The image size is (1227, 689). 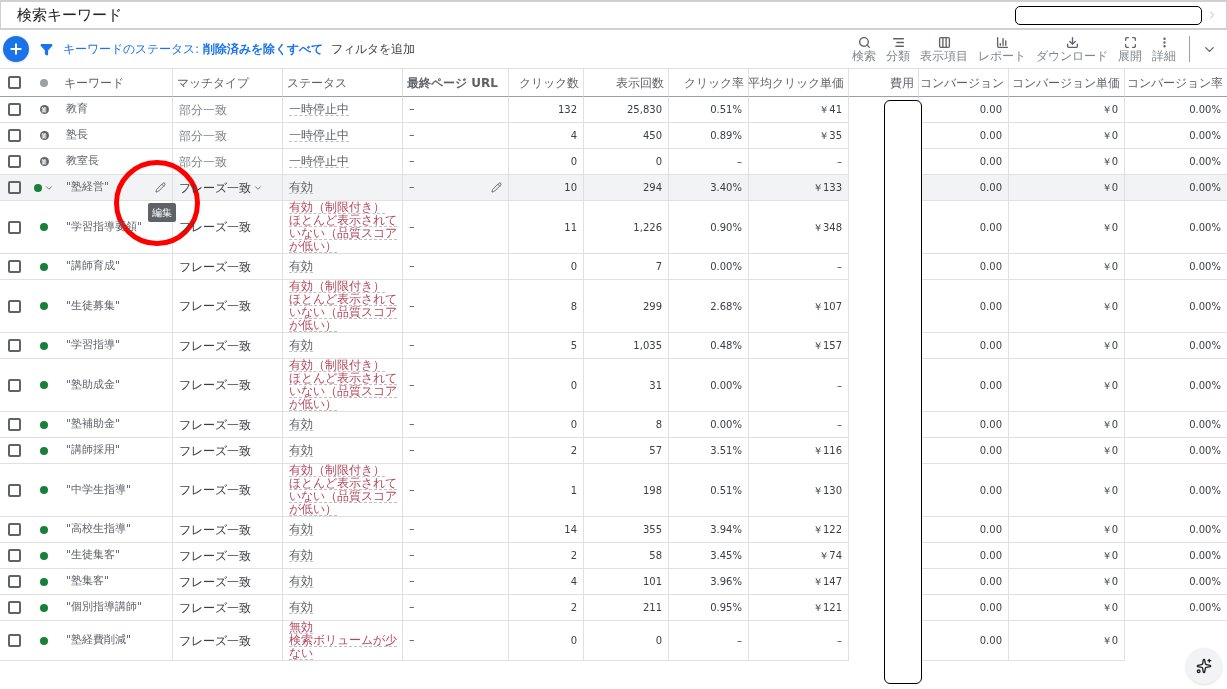 I want to click on add-filter-button: フィルタを追加, so click(x=372, y=49).